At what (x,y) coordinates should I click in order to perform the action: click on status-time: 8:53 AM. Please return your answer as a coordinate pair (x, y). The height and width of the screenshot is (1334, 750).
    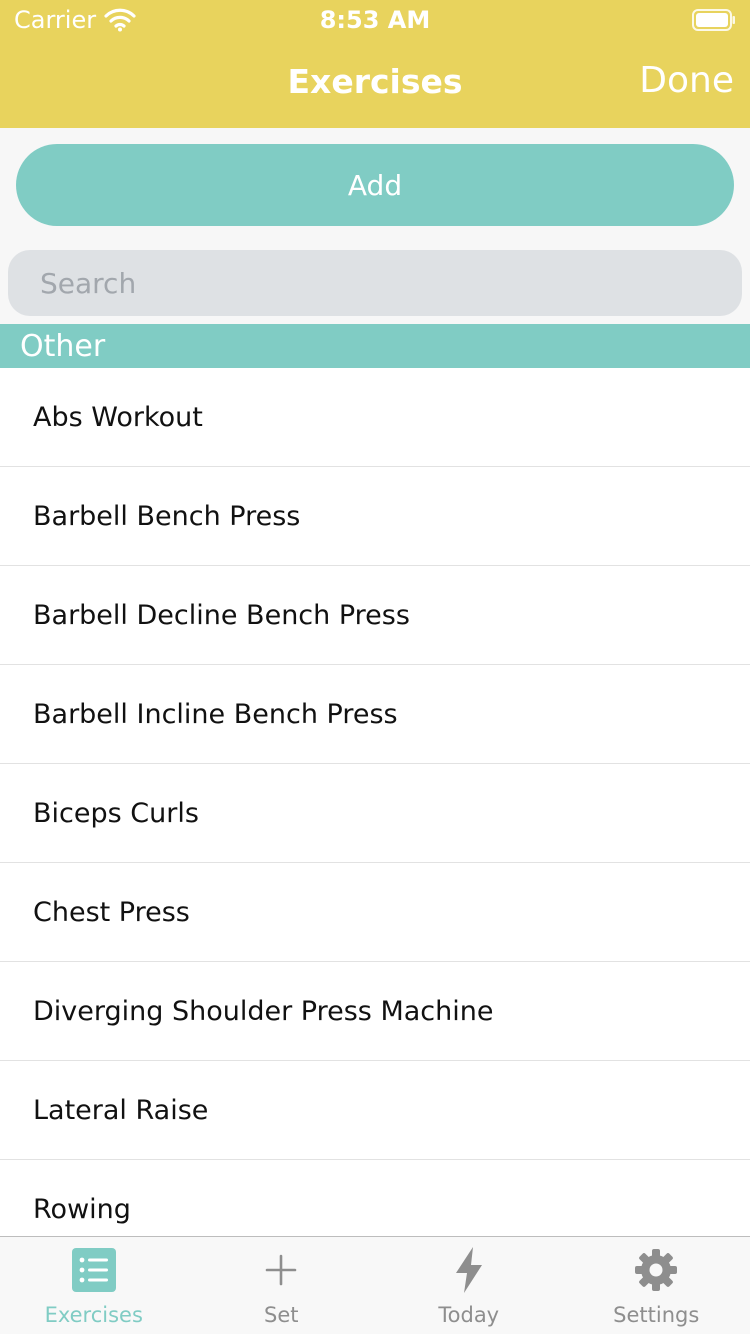
    Looking at the image, I should click on (375, 20).